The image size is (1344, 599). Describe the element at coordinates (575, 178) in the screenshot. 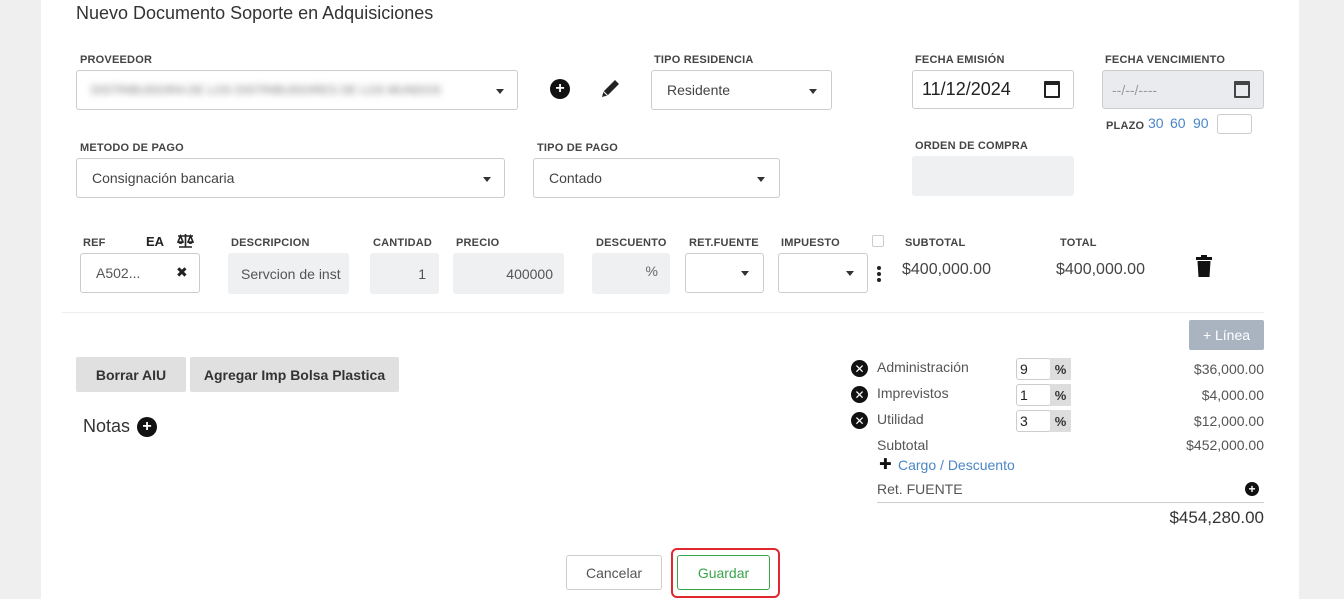

I see `tipo-pago-value: Contado` at that location.